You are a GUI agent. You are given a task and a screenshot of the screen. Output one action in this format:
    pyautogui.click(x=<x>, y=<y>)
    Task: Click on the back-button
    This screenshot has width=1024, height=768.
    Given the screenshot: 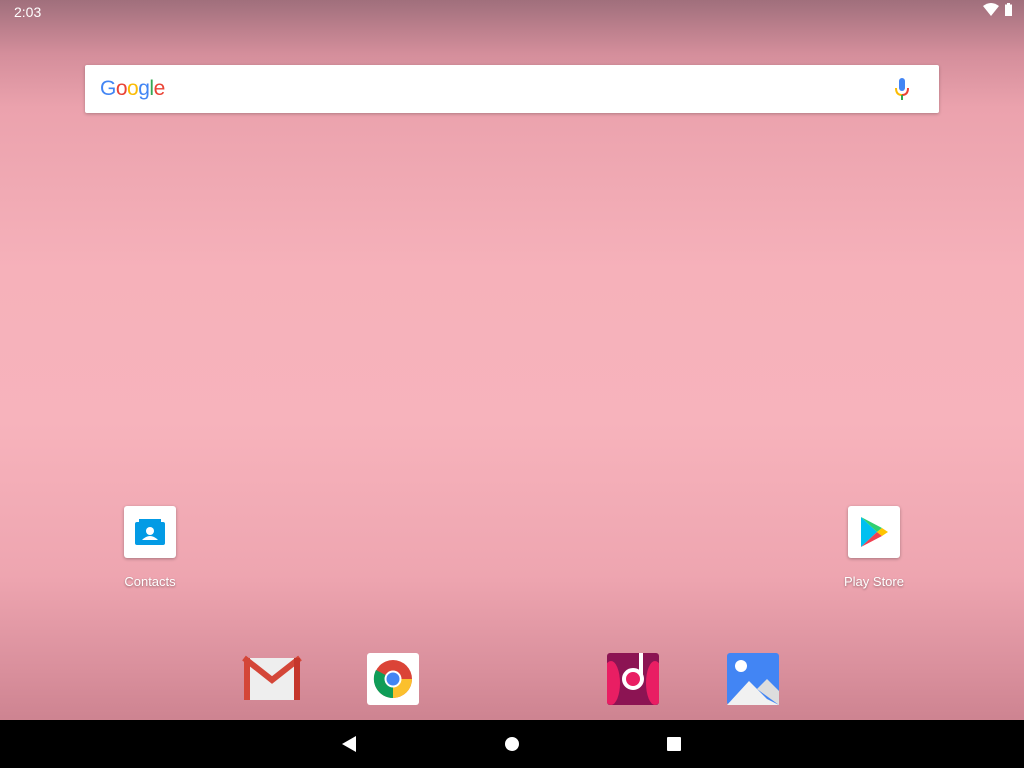 What is the action you would take?
    pyautogui.click(x=349, y=744)
    